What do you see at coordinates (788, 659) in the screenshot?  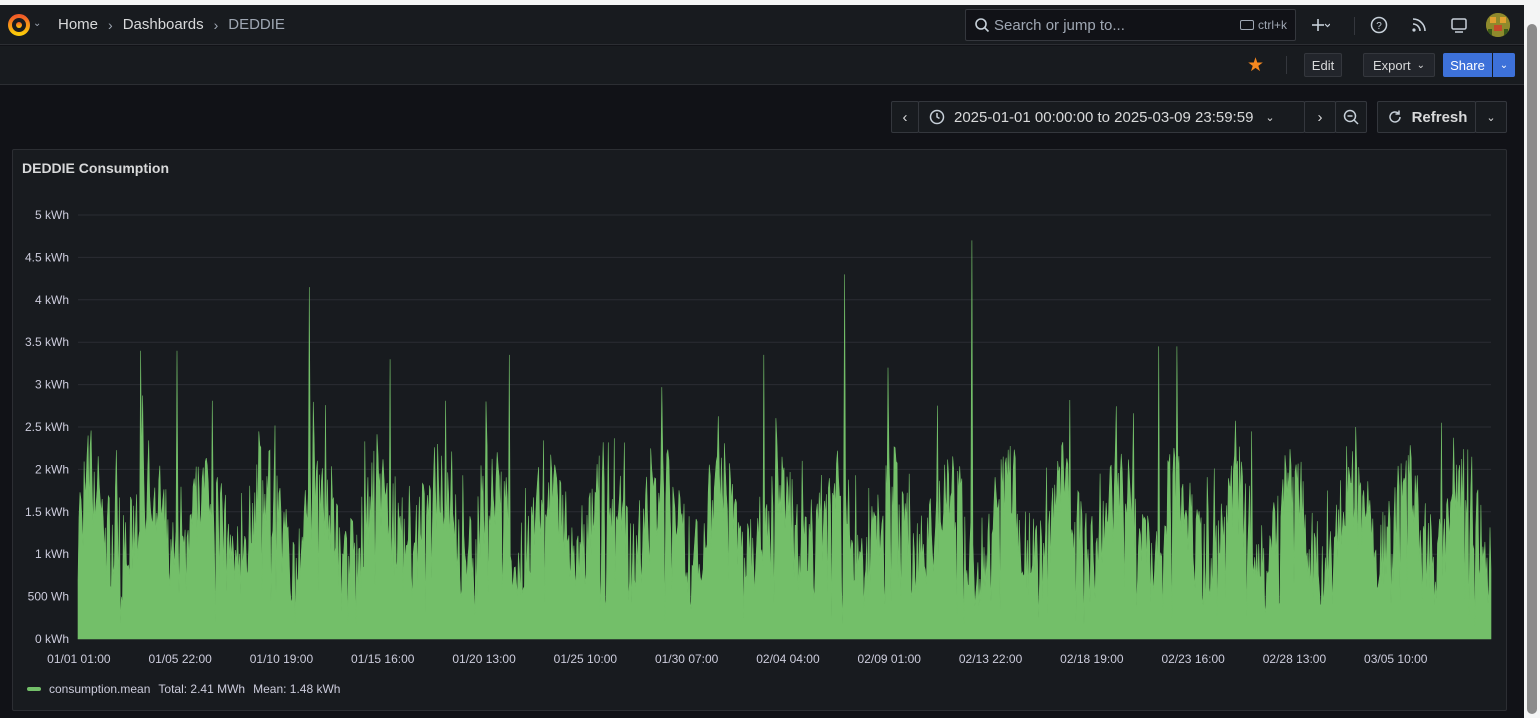 I see `x-tick-label: 02/04 04:00` at bounding box center [788, 659].